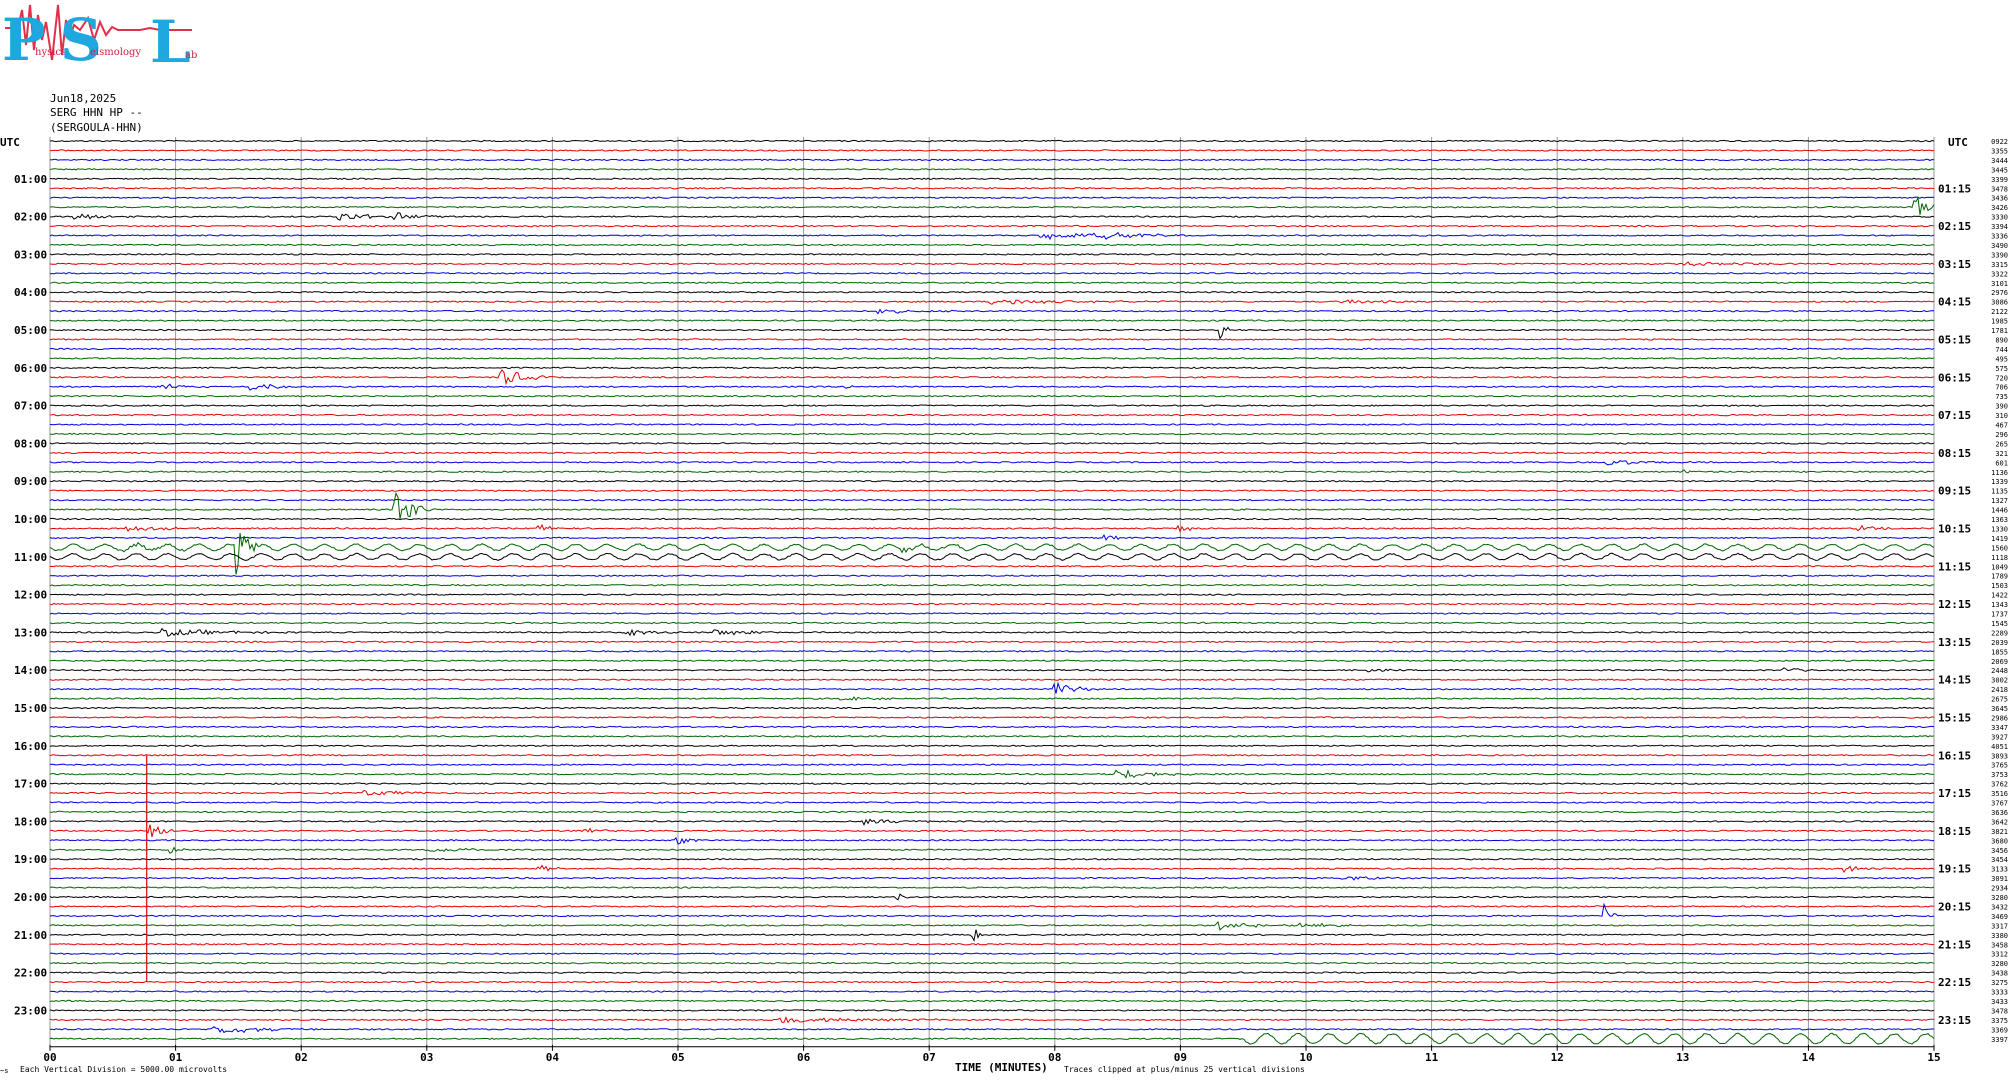 This screenshot has height=1080, width=2010. Describe the element at coordinates (929, 1057) in the screenshot. I see `x-tick-label: 07` at that location.